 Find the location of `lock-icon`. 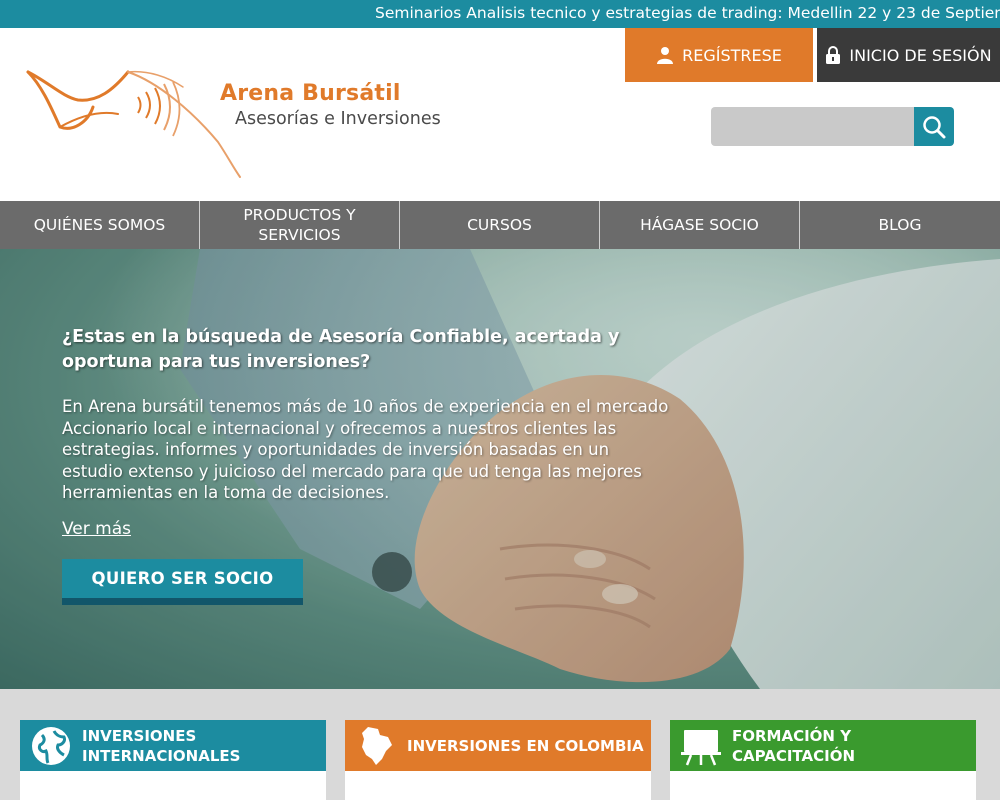

lock-icon is located at coordinates (833, 55).